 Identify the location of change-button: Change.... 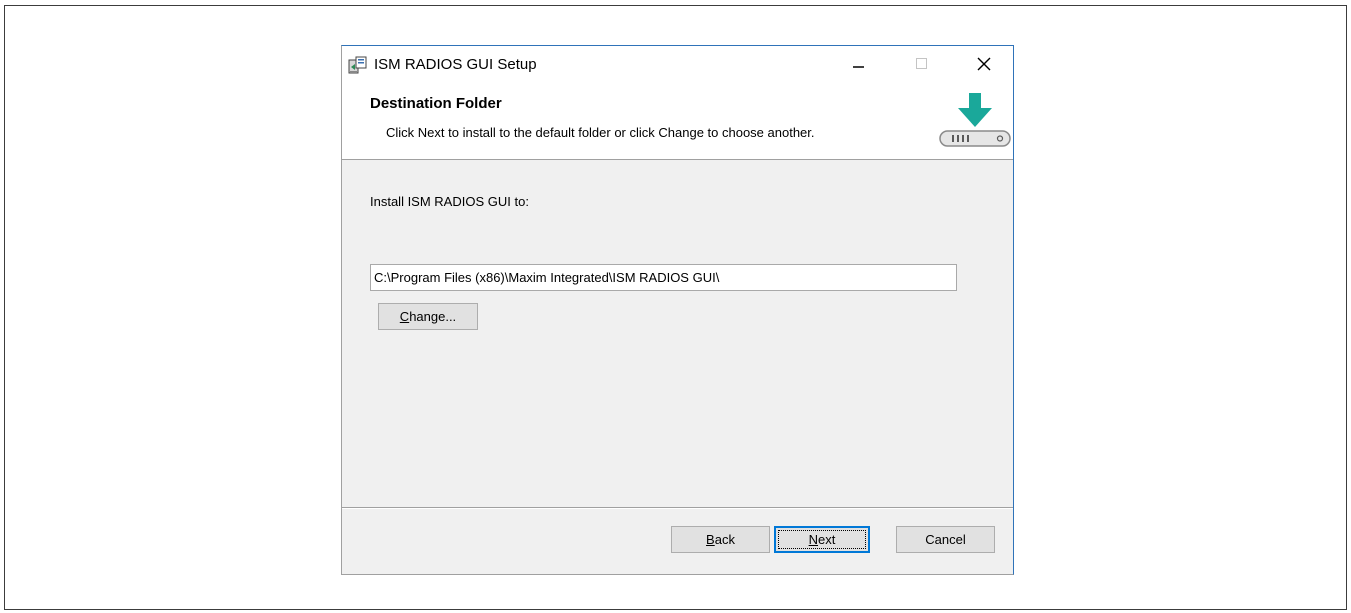
(428, 316).